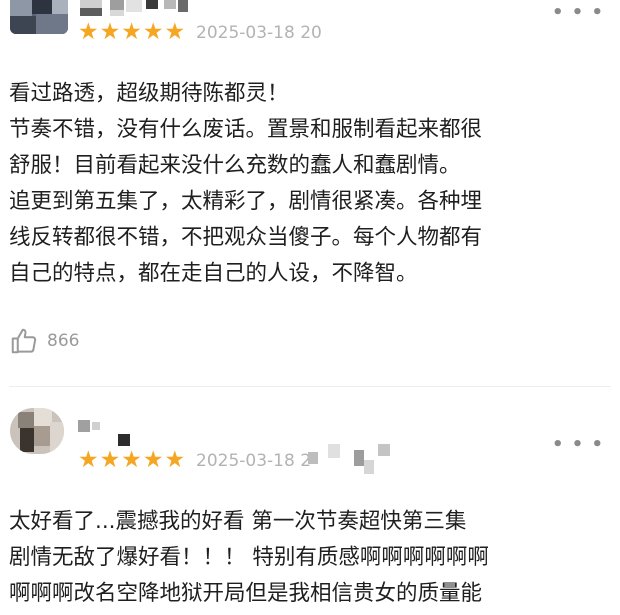  What do you see at coordinates (310, 386) in the screenshot?
I see `divider` at bounding box center [310, 386].